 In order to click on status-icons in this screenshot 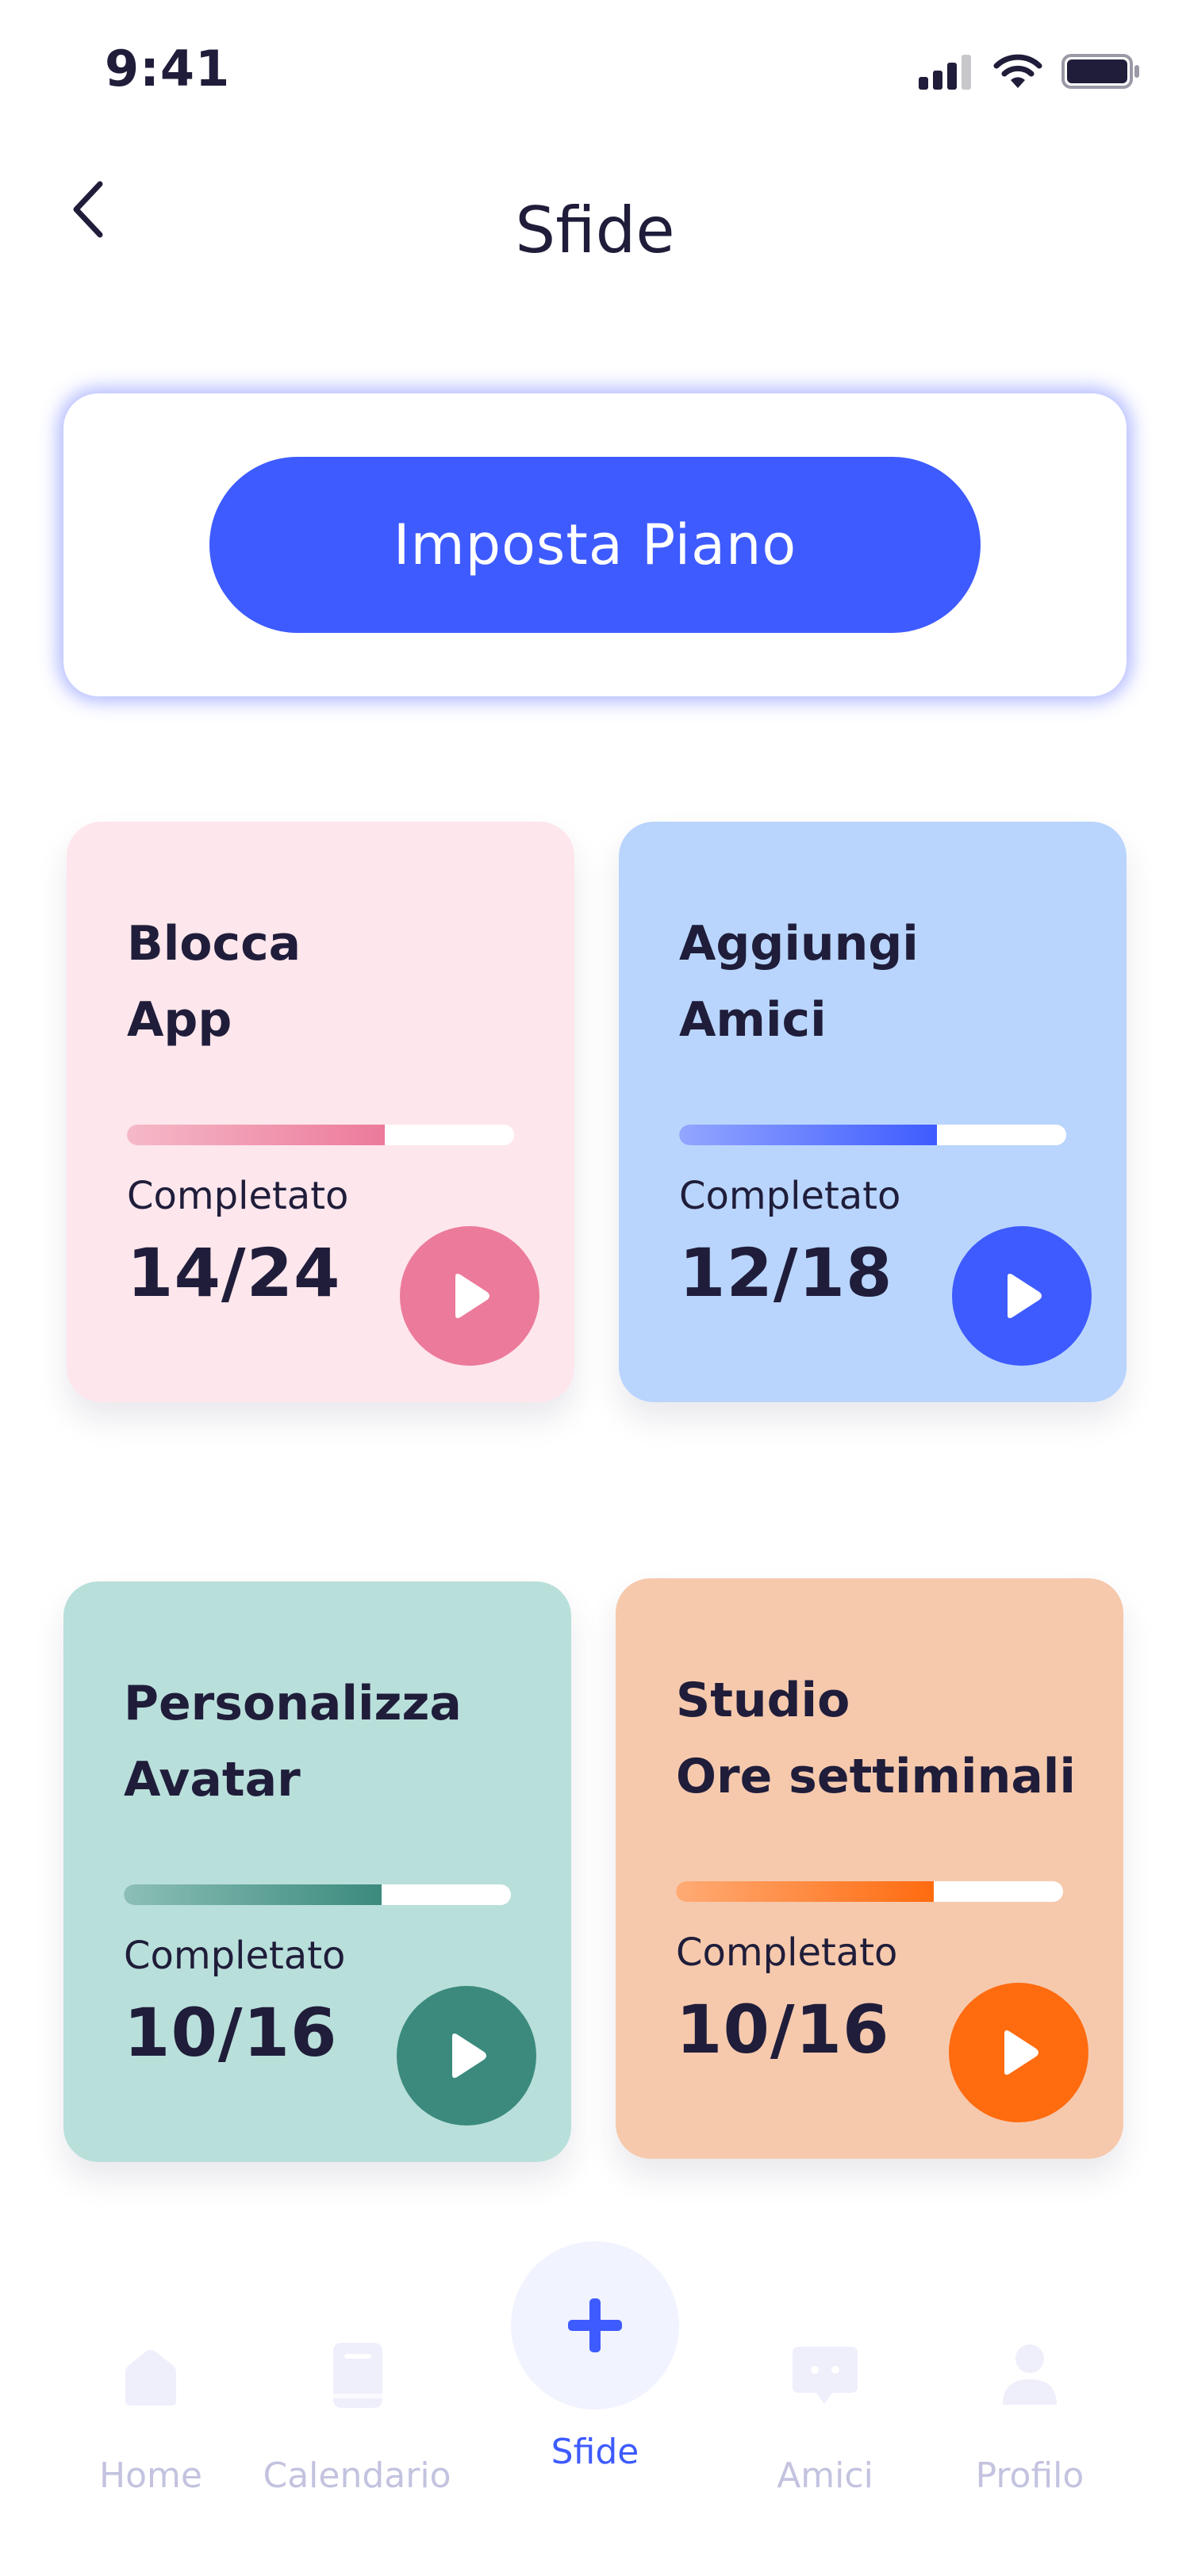, I will do `click(1030, 73)`.